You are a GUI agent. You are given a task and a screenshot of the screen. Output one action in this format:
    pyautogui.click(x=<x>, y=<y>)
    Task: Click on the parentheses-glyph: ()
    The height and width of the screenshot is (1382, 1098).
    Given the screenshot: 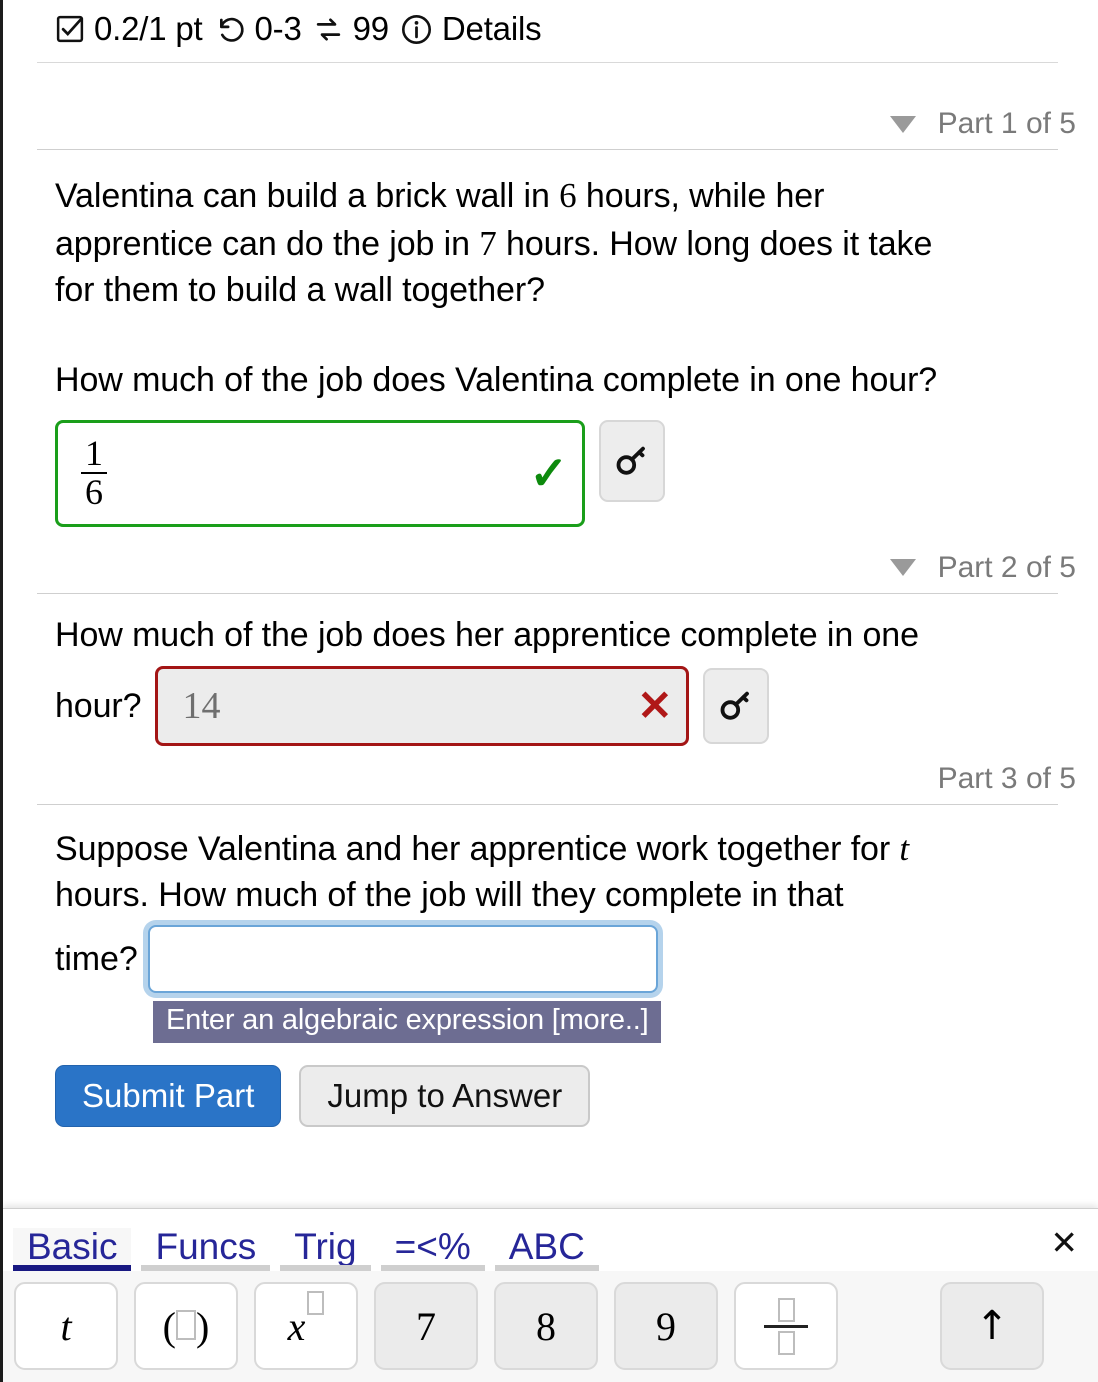 What is the action you would take?
    pyautogui.click(x=186, y=1326)
    